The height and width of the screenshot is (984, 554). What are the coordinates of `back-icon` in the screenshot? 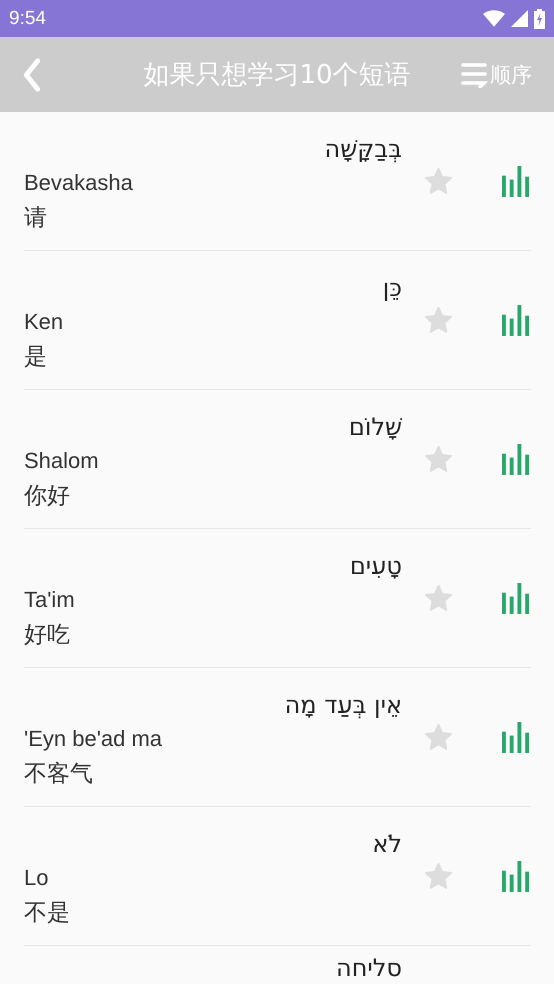 It's located at (32, 75).